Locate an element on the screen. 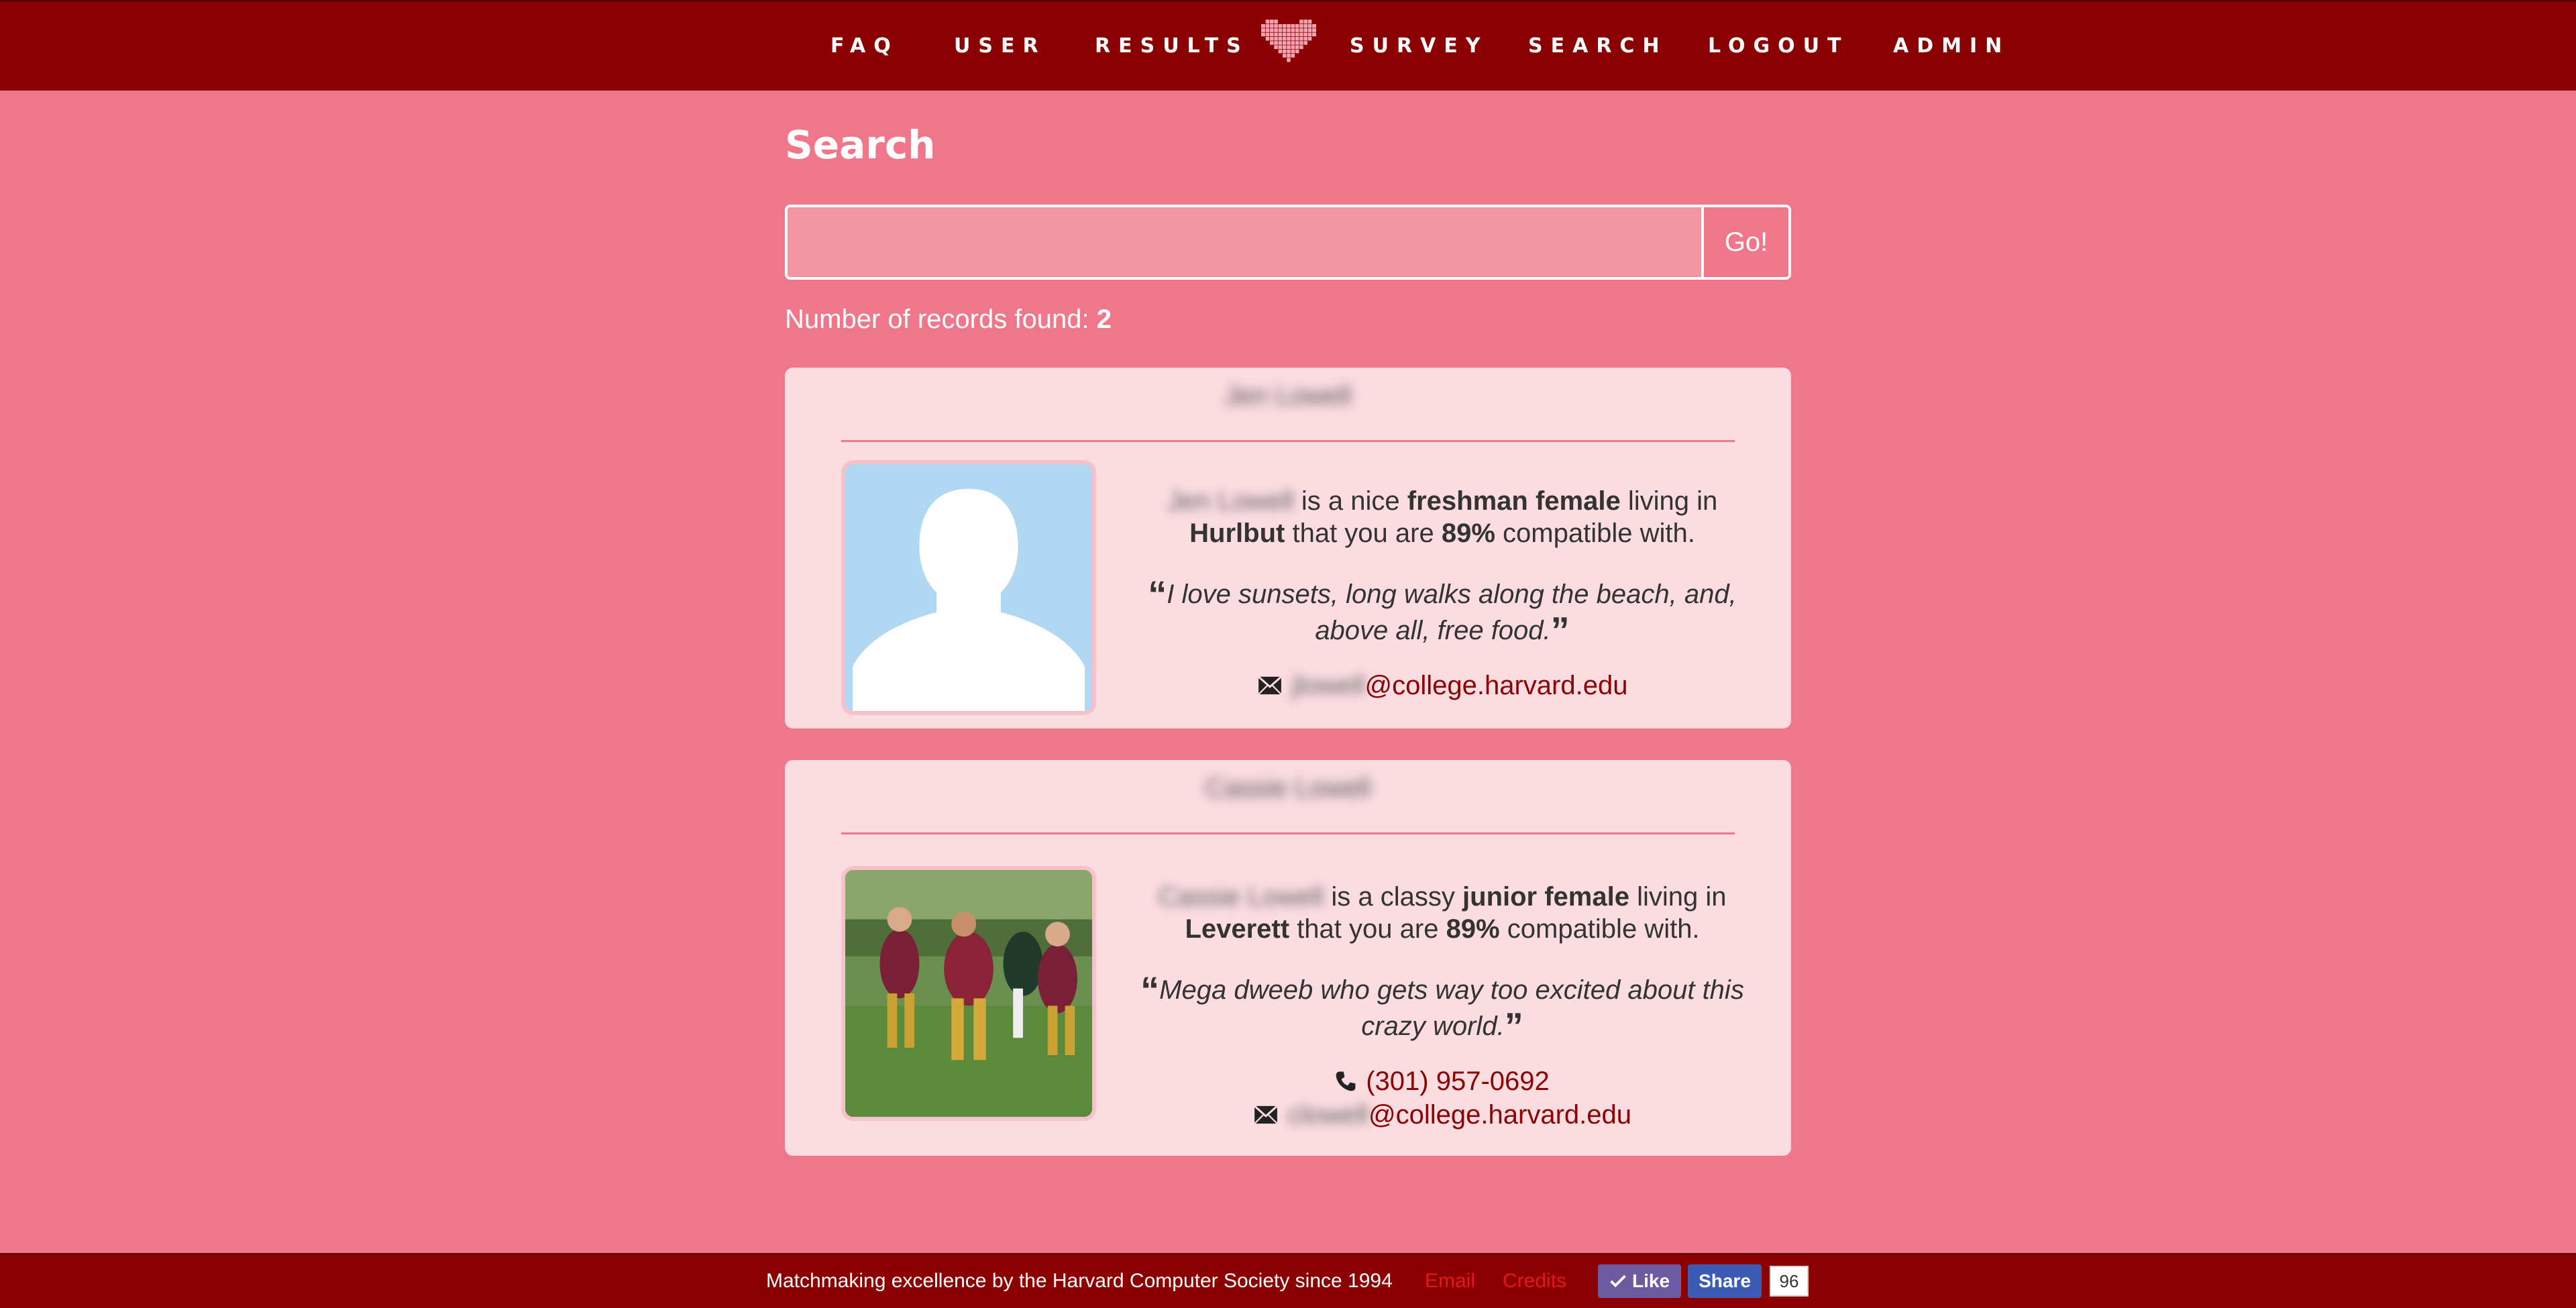 The width and height of the screenshot is (2576, 1308). search-form: Go! is located at coordinates (1288, 243).